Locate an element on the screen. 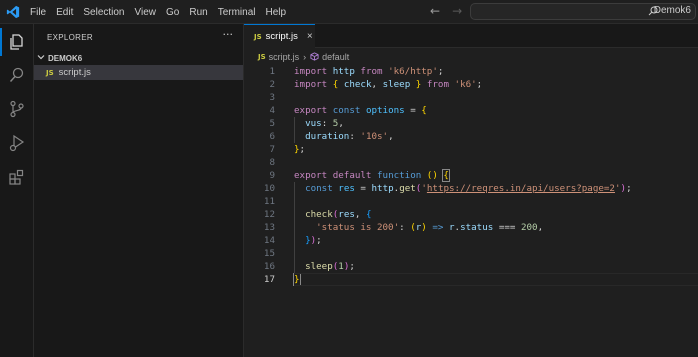  code-text: } is located at coordinates (297, 279).